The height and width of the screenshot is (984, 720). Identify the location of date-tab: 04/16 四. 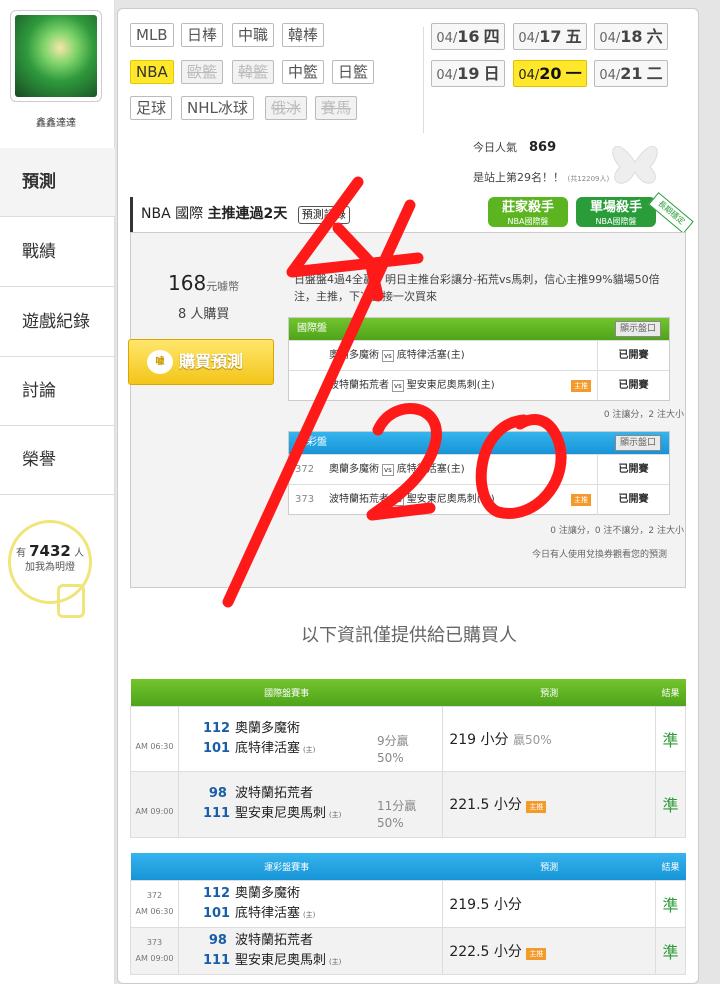
(468, 36).